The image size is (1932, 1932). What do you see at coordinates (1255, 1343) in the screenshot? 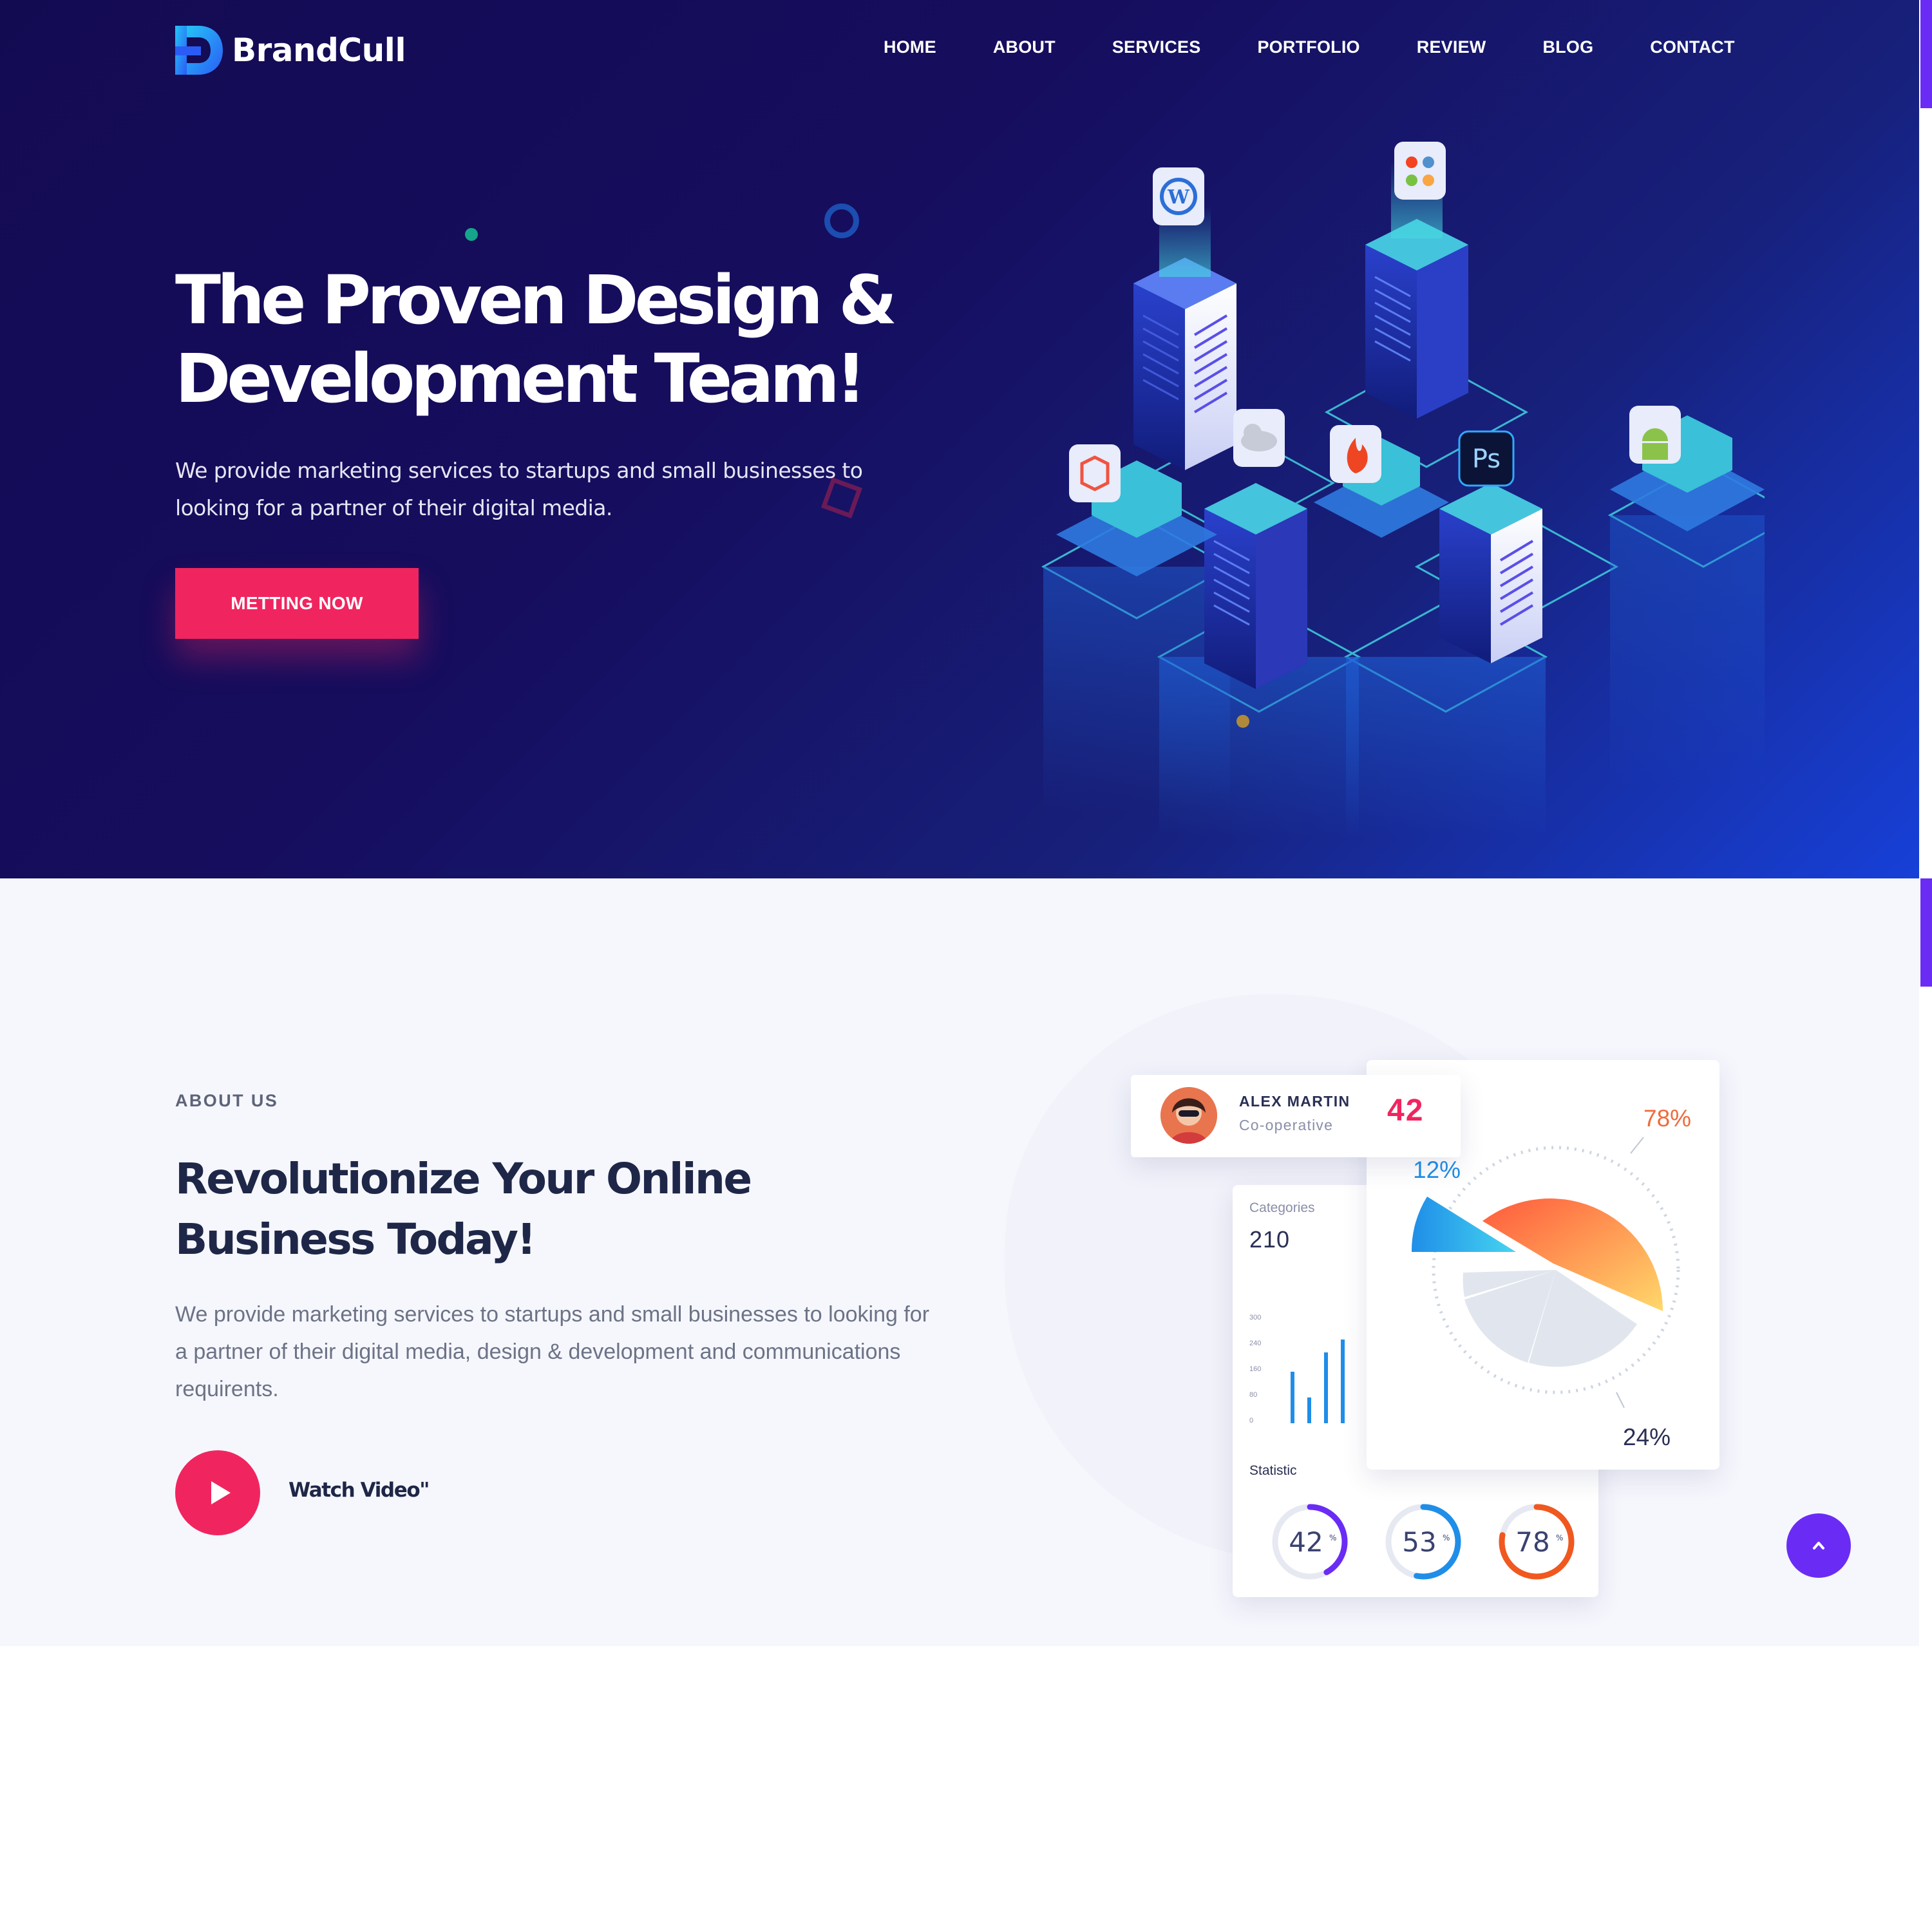
I see `bar-tick: 240` at bounding box center [1255, 1343].